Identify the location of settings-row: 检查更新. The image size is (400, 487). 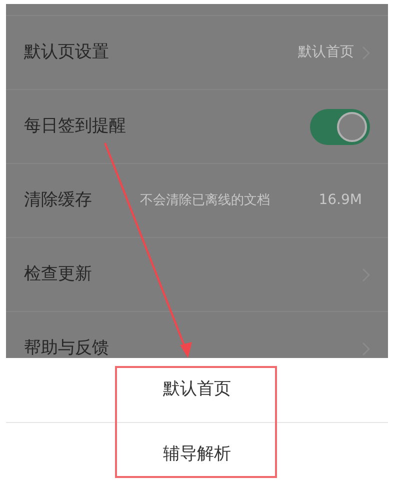
(197, 275).